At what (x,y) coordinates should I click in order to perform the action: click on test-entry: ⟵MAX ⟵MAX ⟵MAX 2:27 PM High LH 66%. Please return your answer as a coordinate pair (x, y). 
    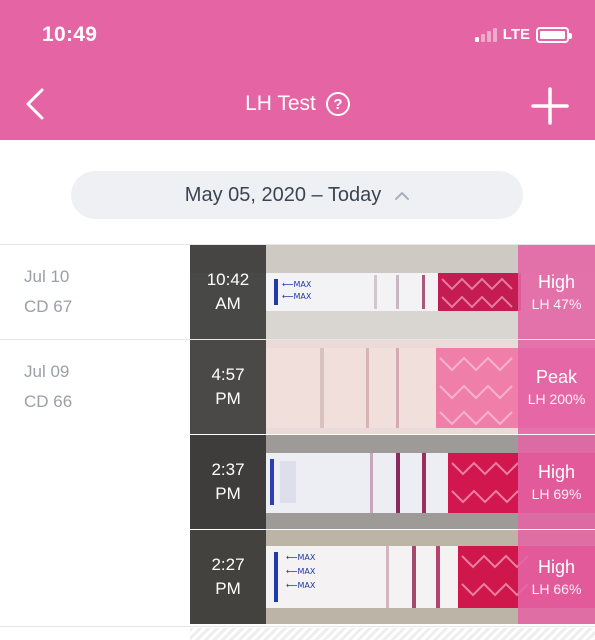
    Looking at the image, I should click on (392, 577).